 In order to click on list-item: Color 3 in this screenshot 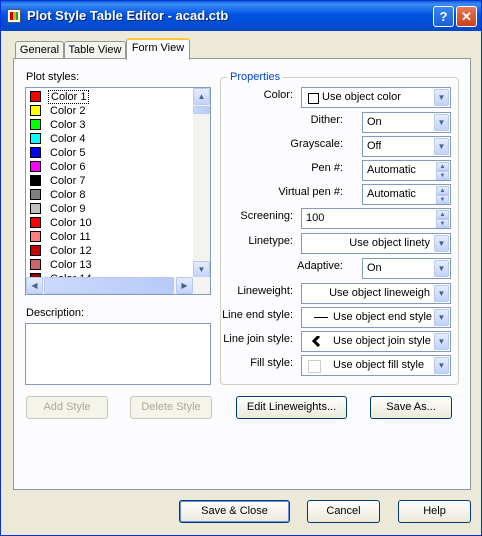, I will do `click(108, 125)`.